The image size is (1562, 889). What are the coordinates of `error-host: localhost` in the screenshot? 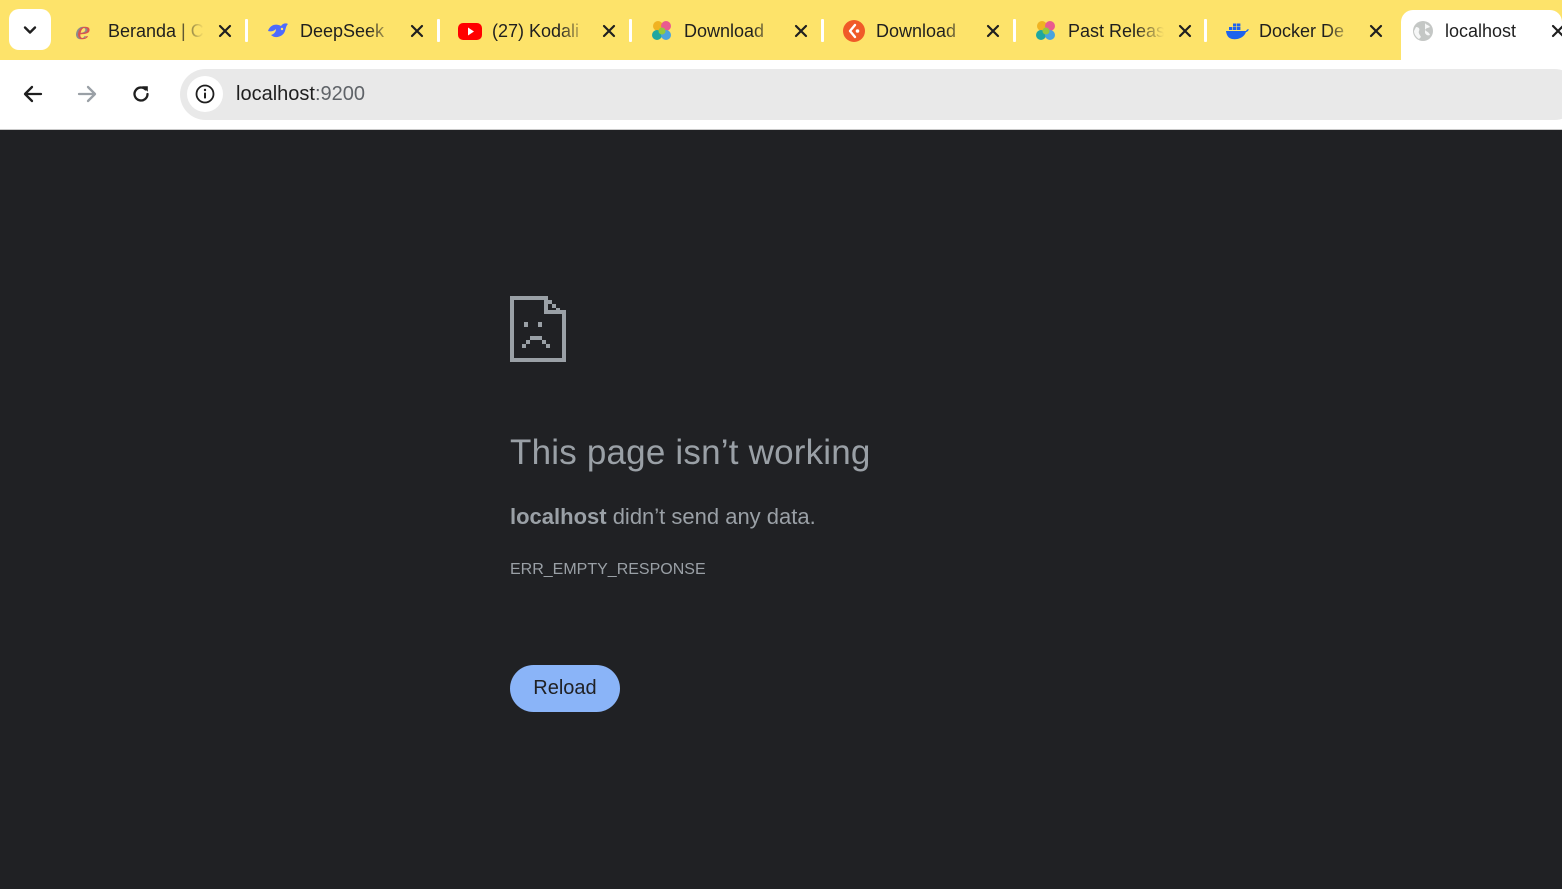 It's located at (558, 516).